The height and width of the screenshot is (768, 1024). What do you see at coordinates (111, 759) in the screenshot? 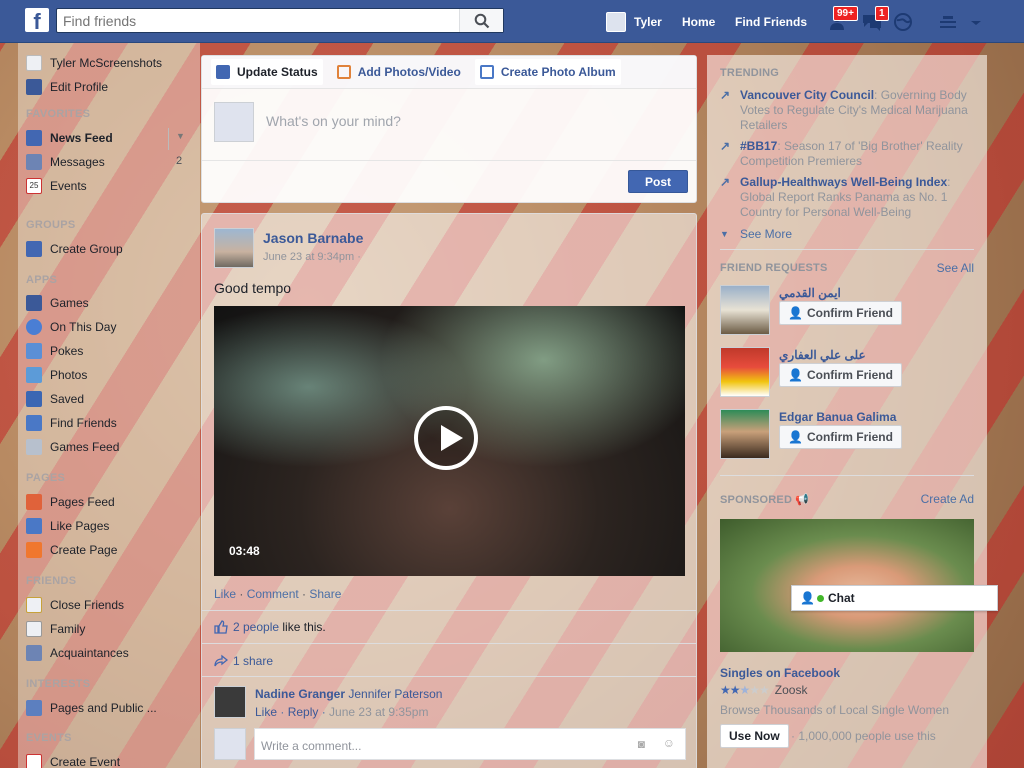
I see `sidebar-item-create-event: Create Event` at bounding box center [111, 759].